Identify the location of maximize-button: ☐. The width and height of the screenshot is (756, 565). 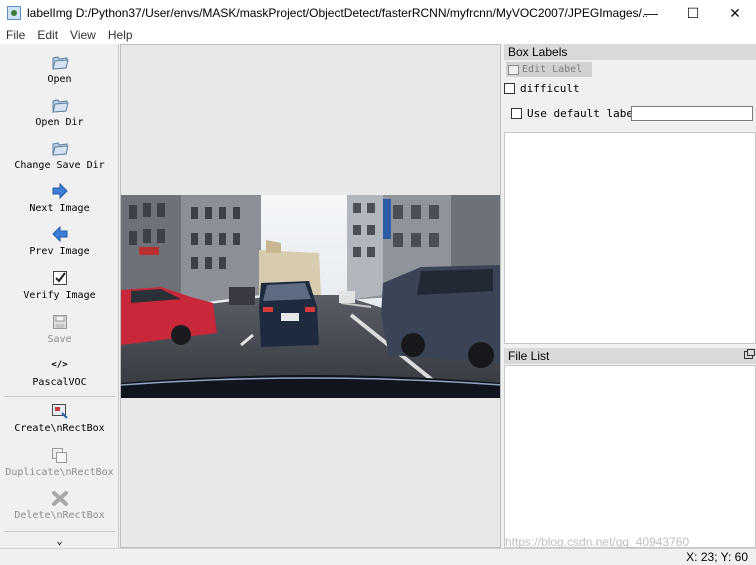
(693, 13).